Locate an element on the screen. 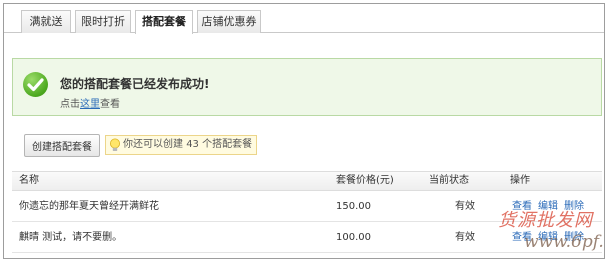 The height and width of the screenshot is (261, 608). check-icon is located at coordinates (35, 84).